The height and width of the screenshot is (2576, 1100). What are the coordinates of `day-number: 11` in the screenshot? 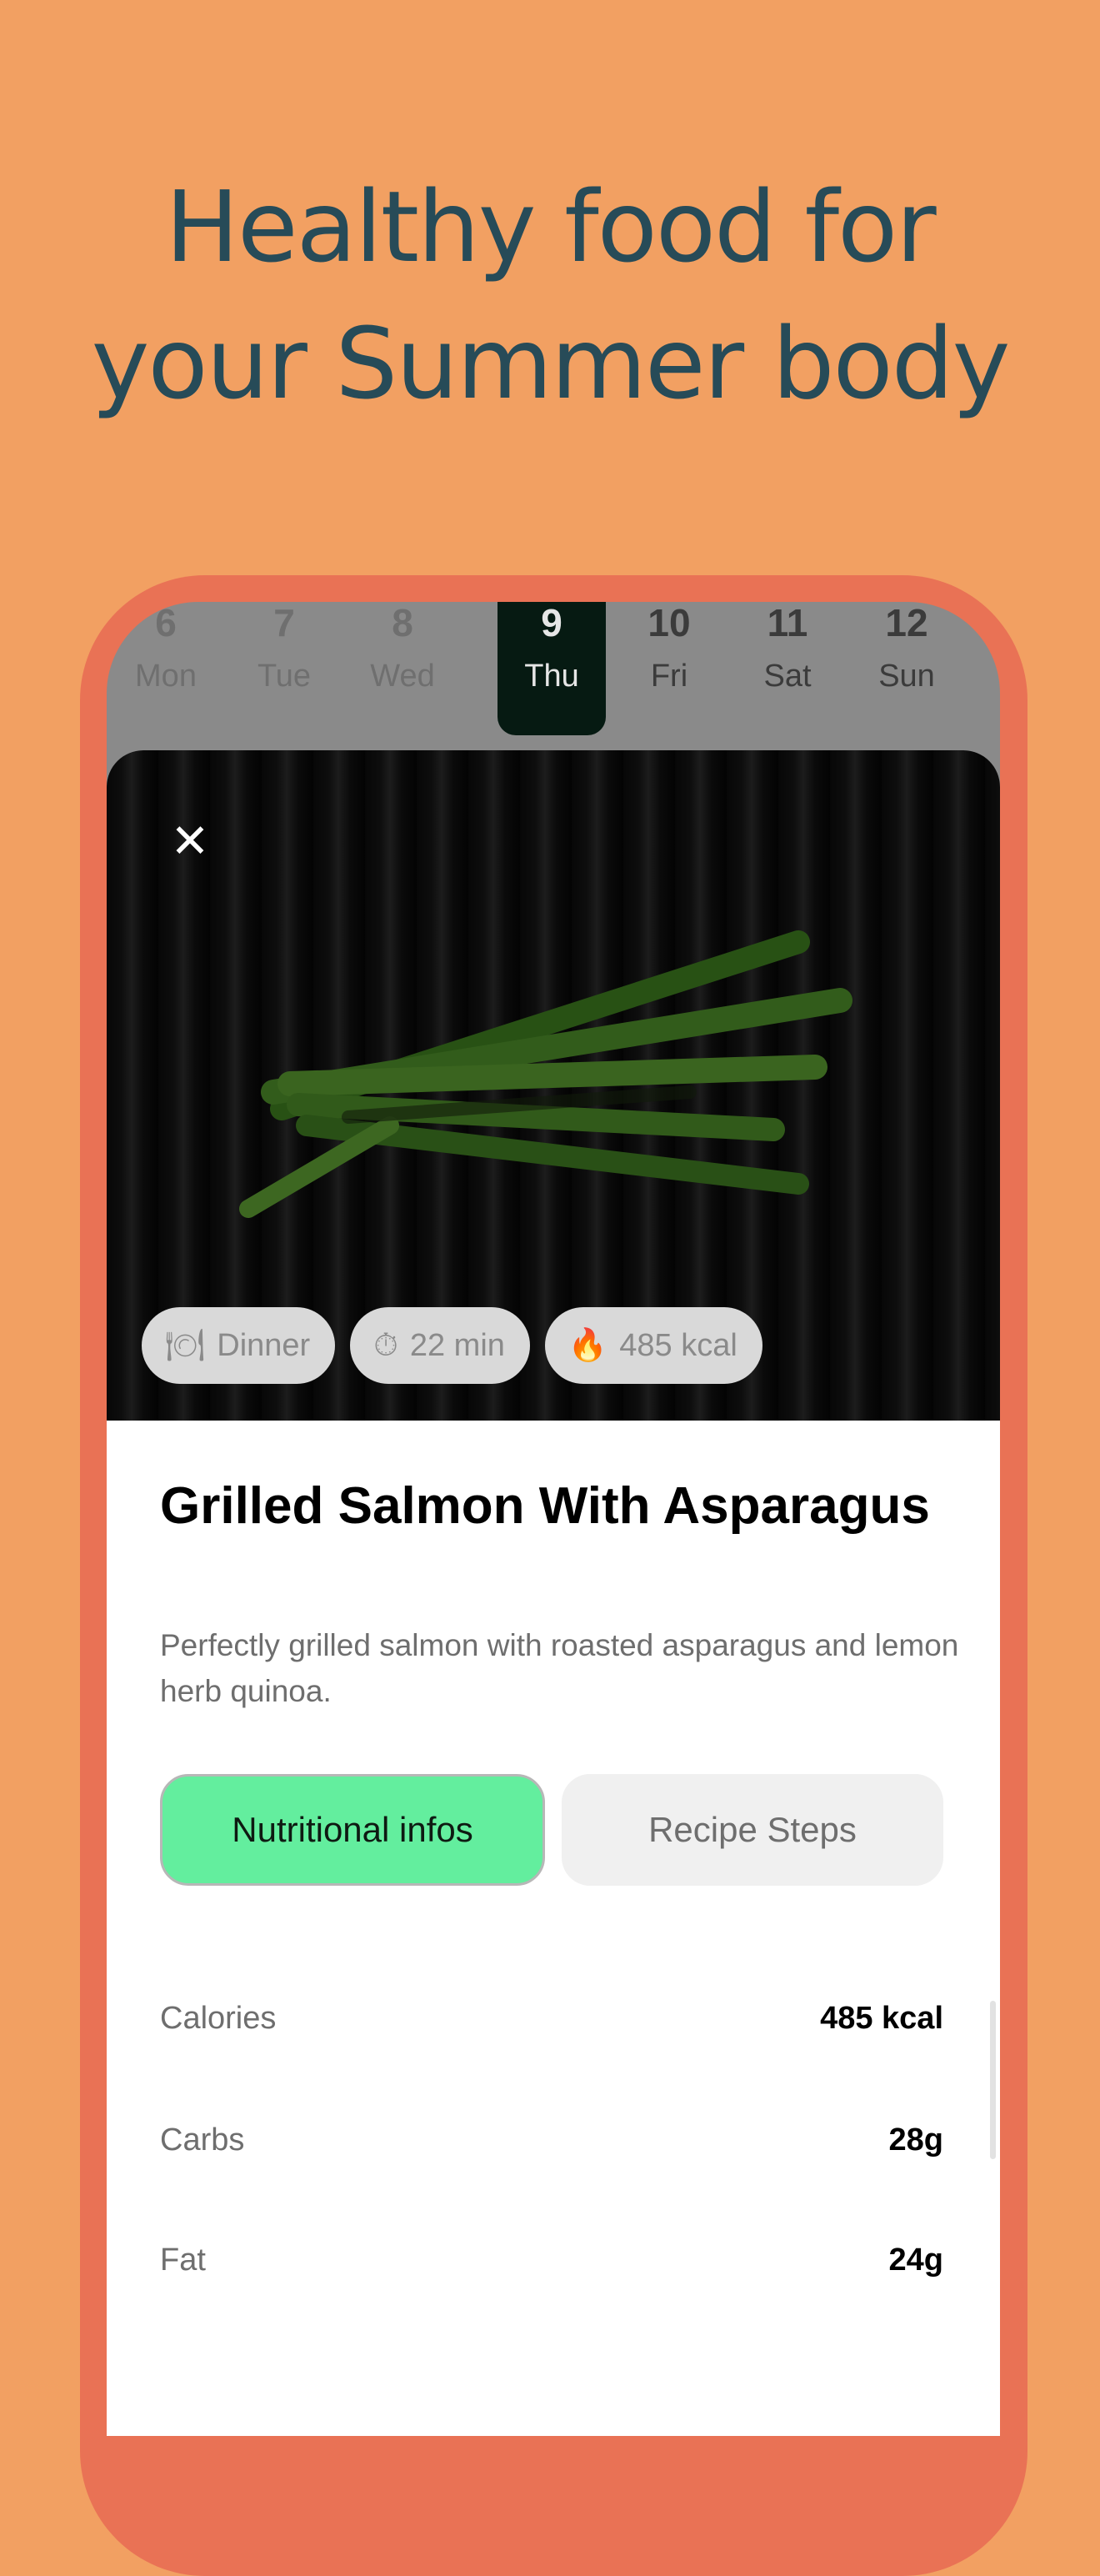 It's located at (787, 623).